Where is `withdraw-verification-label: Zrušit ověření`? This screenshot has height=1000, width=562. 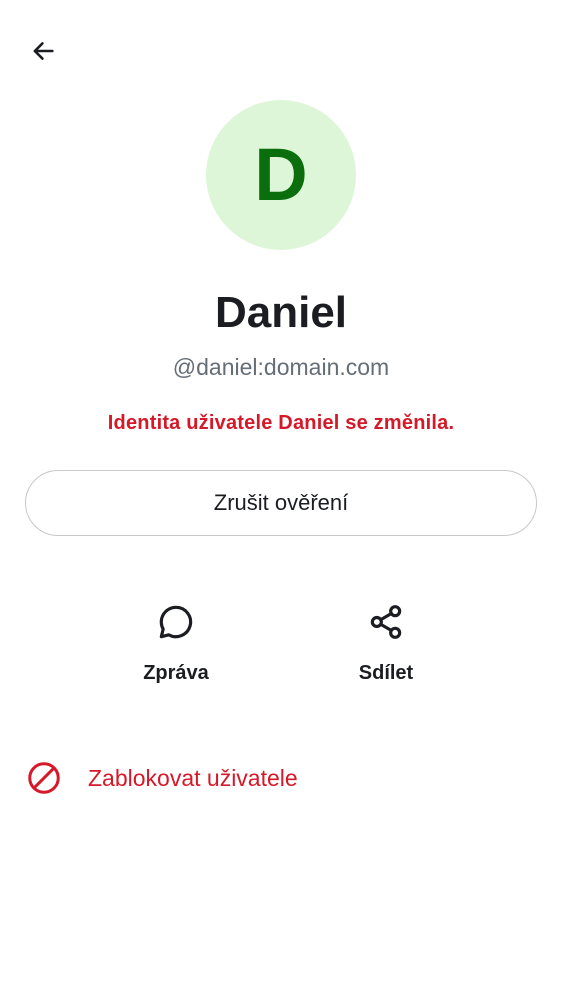 withdraw-verification-label: Zrušit ověření is located at coordinates (281, 502).